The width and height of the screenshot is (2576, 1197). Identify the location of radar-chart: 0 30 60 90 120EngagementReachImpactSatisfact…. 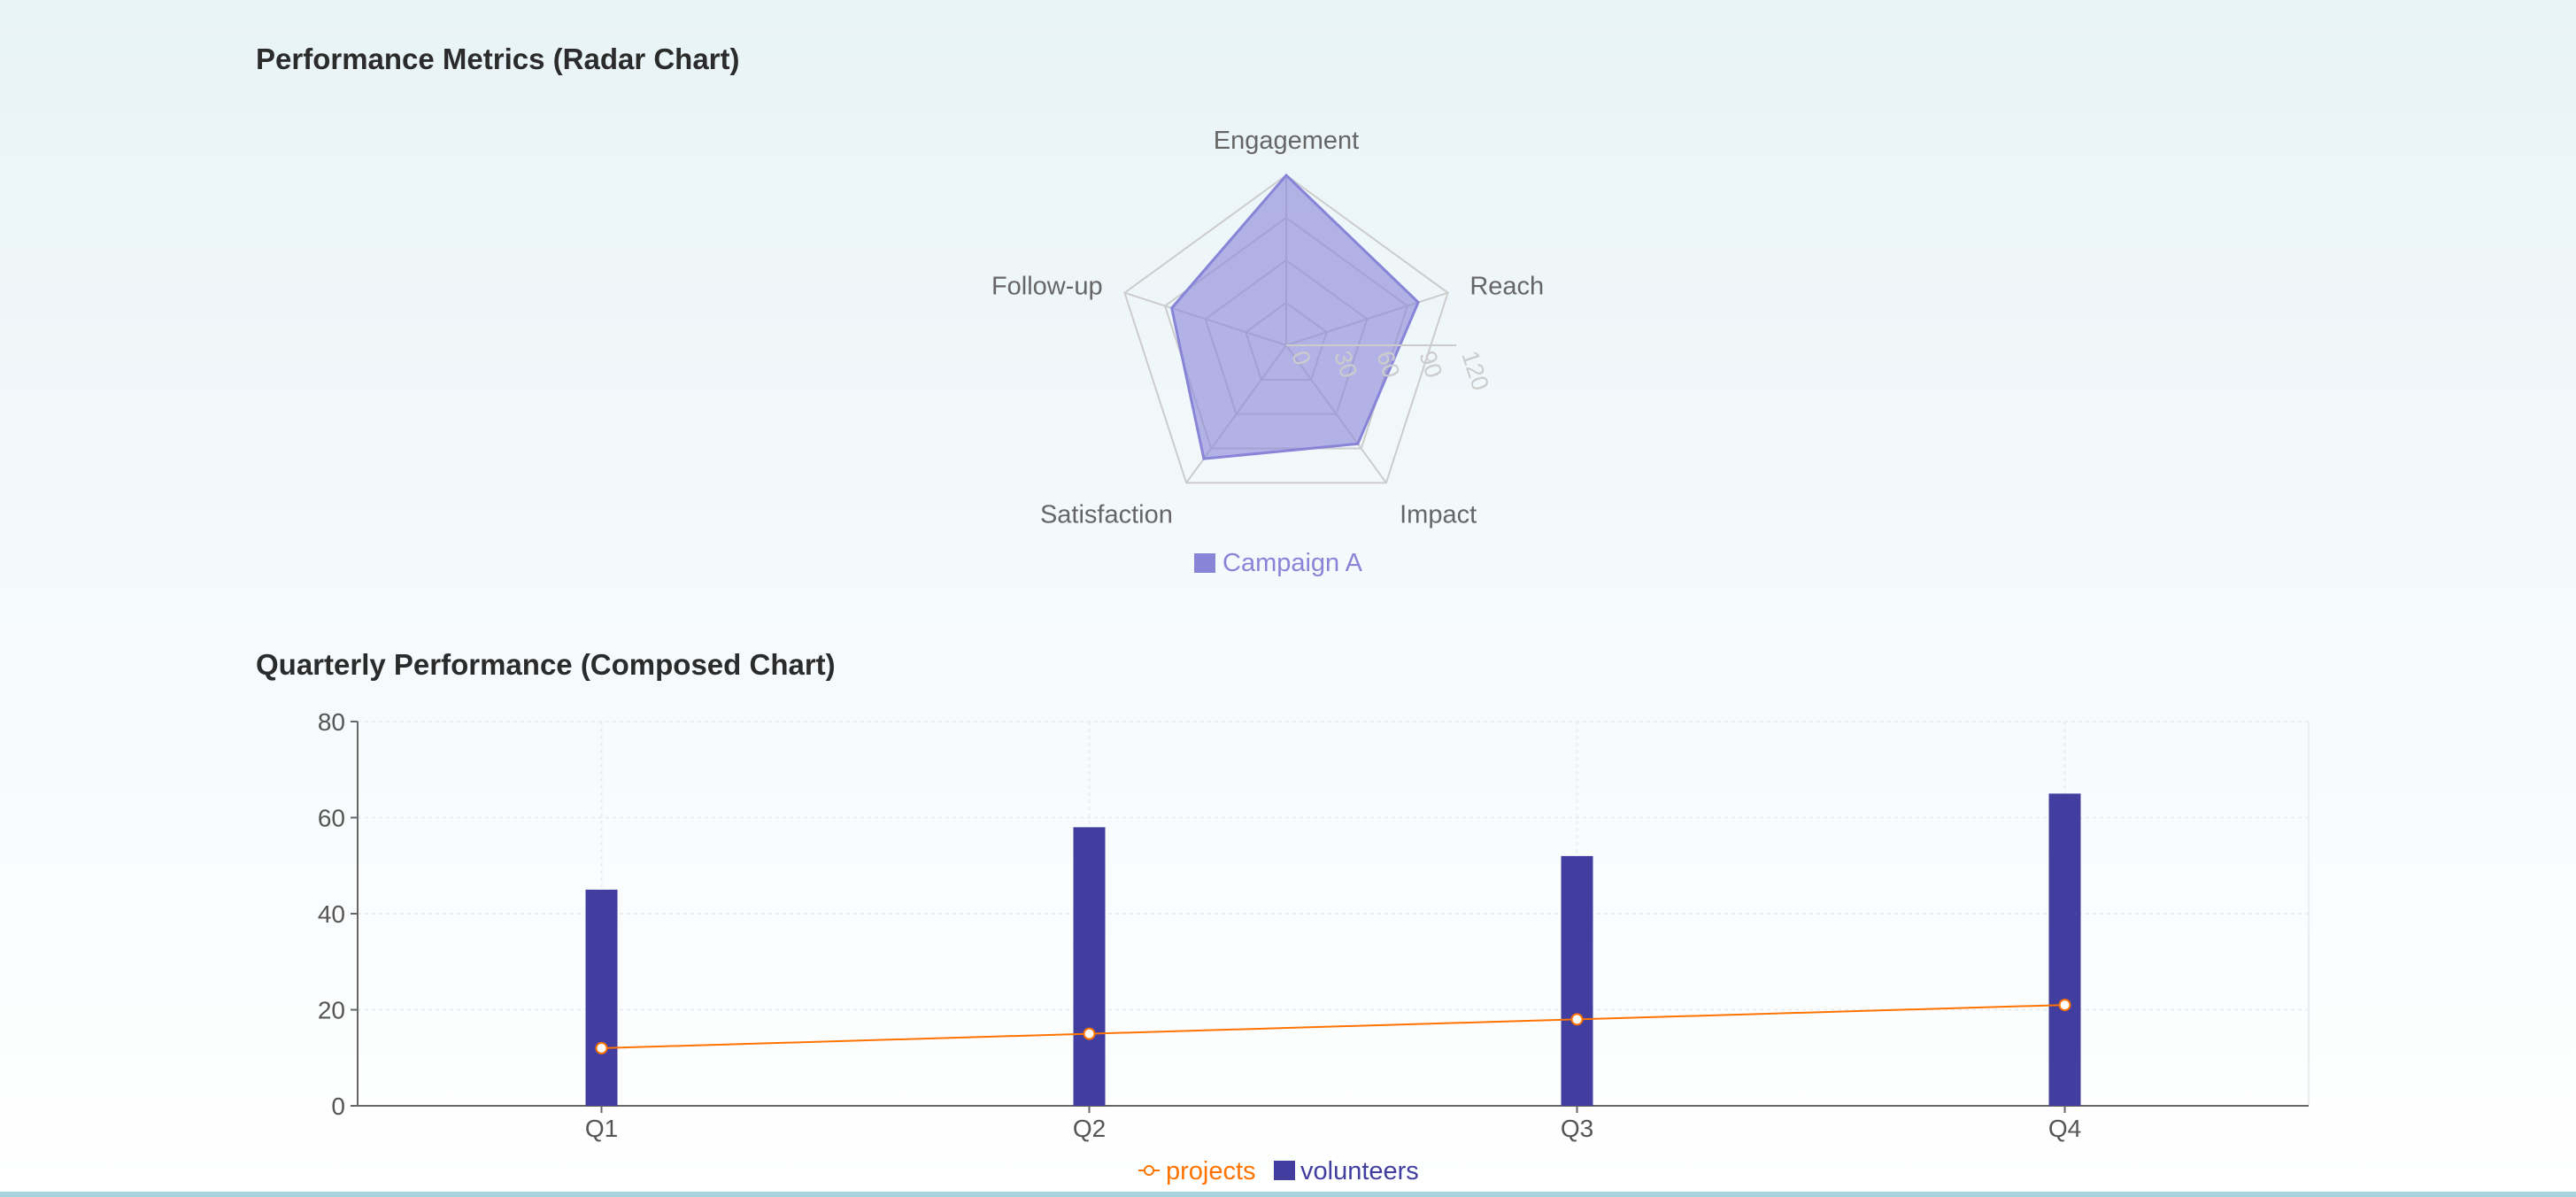
(1267, 352).